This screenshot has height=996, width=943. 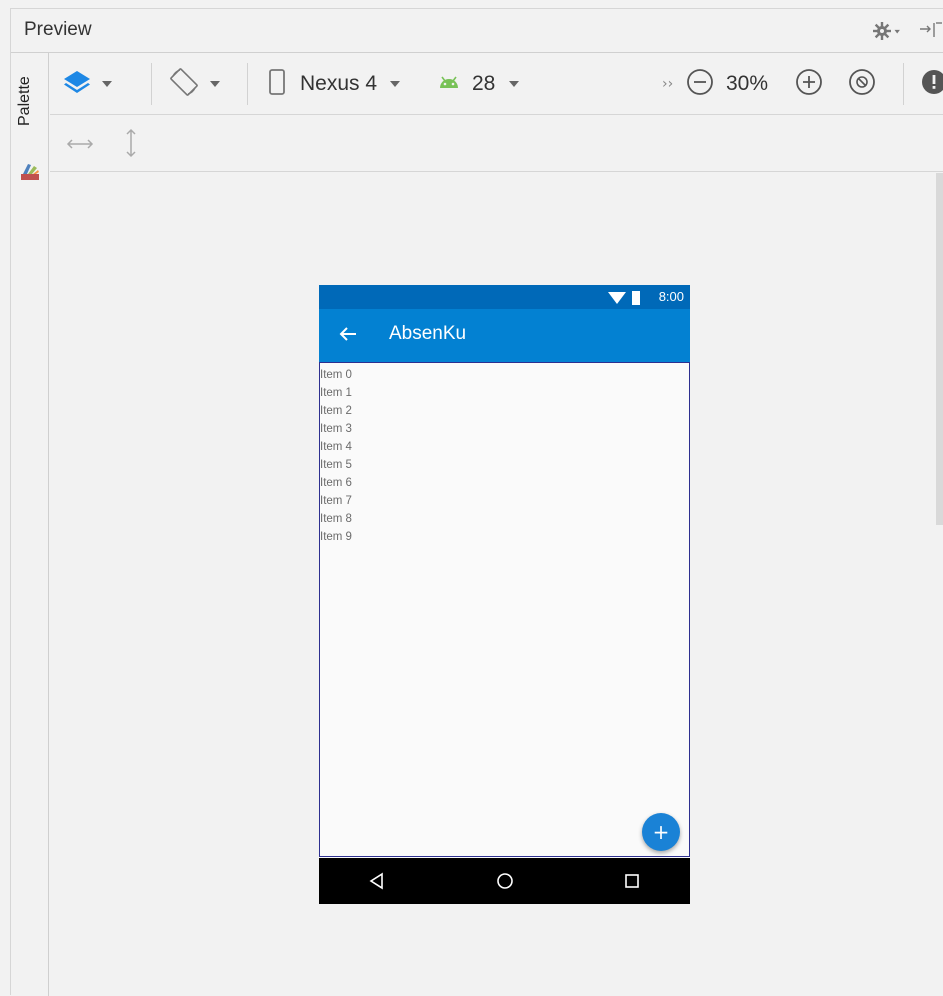 What do you see at coordinates (632, 881) in the screenshot?
I see `nav-recents-icon` at bounding box center [632, 881].